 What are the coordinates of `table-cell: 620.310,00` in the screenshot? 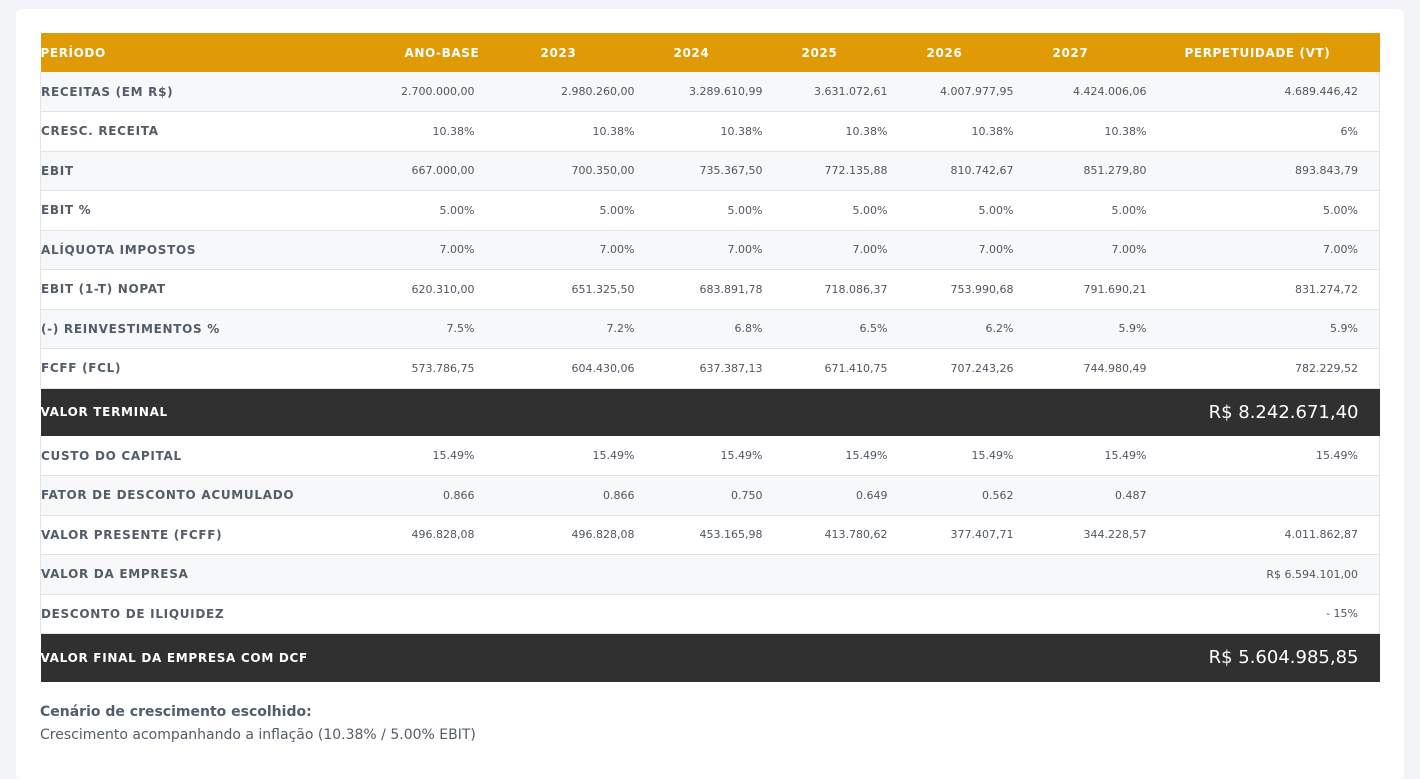 It's located at (443, 289).